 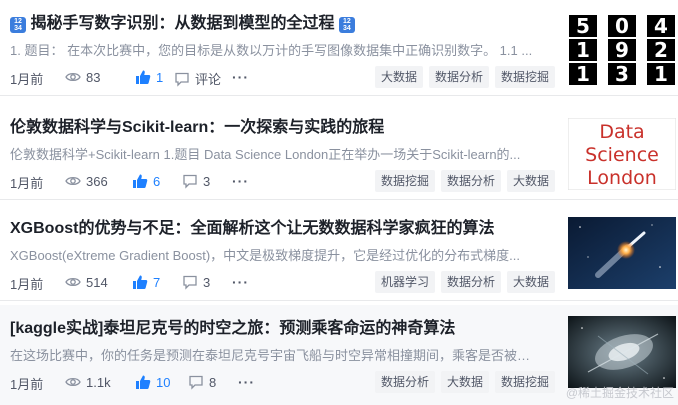 I want to click on data-science-london-image: Data Science London, so click(x=622, y=154).